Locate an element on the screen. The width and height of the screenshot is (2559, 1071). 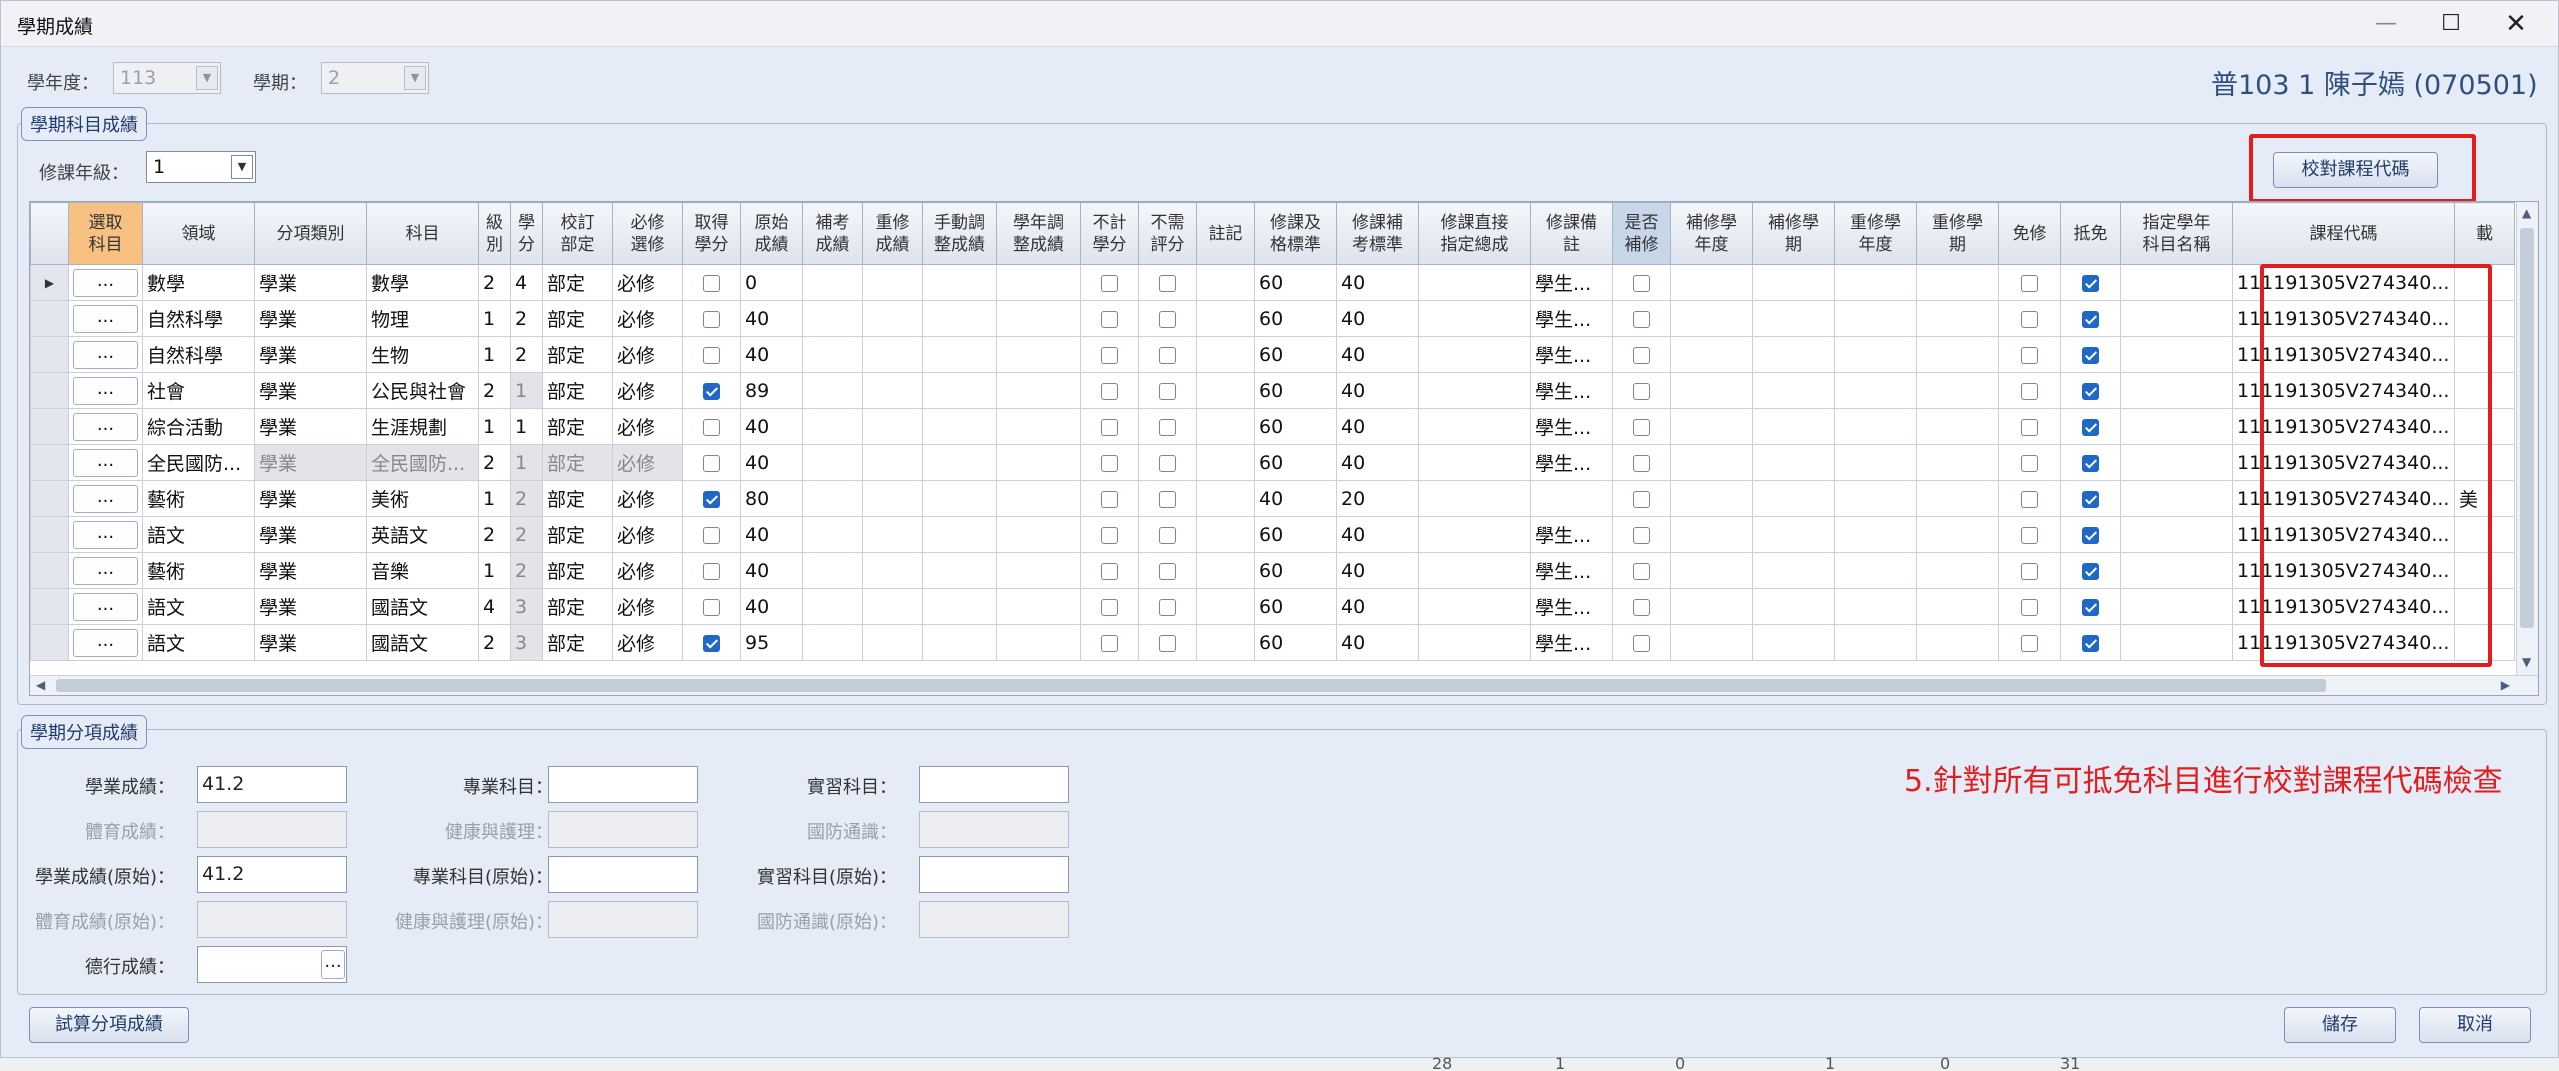
practice-raw-field is located at coordinates (994, 874).